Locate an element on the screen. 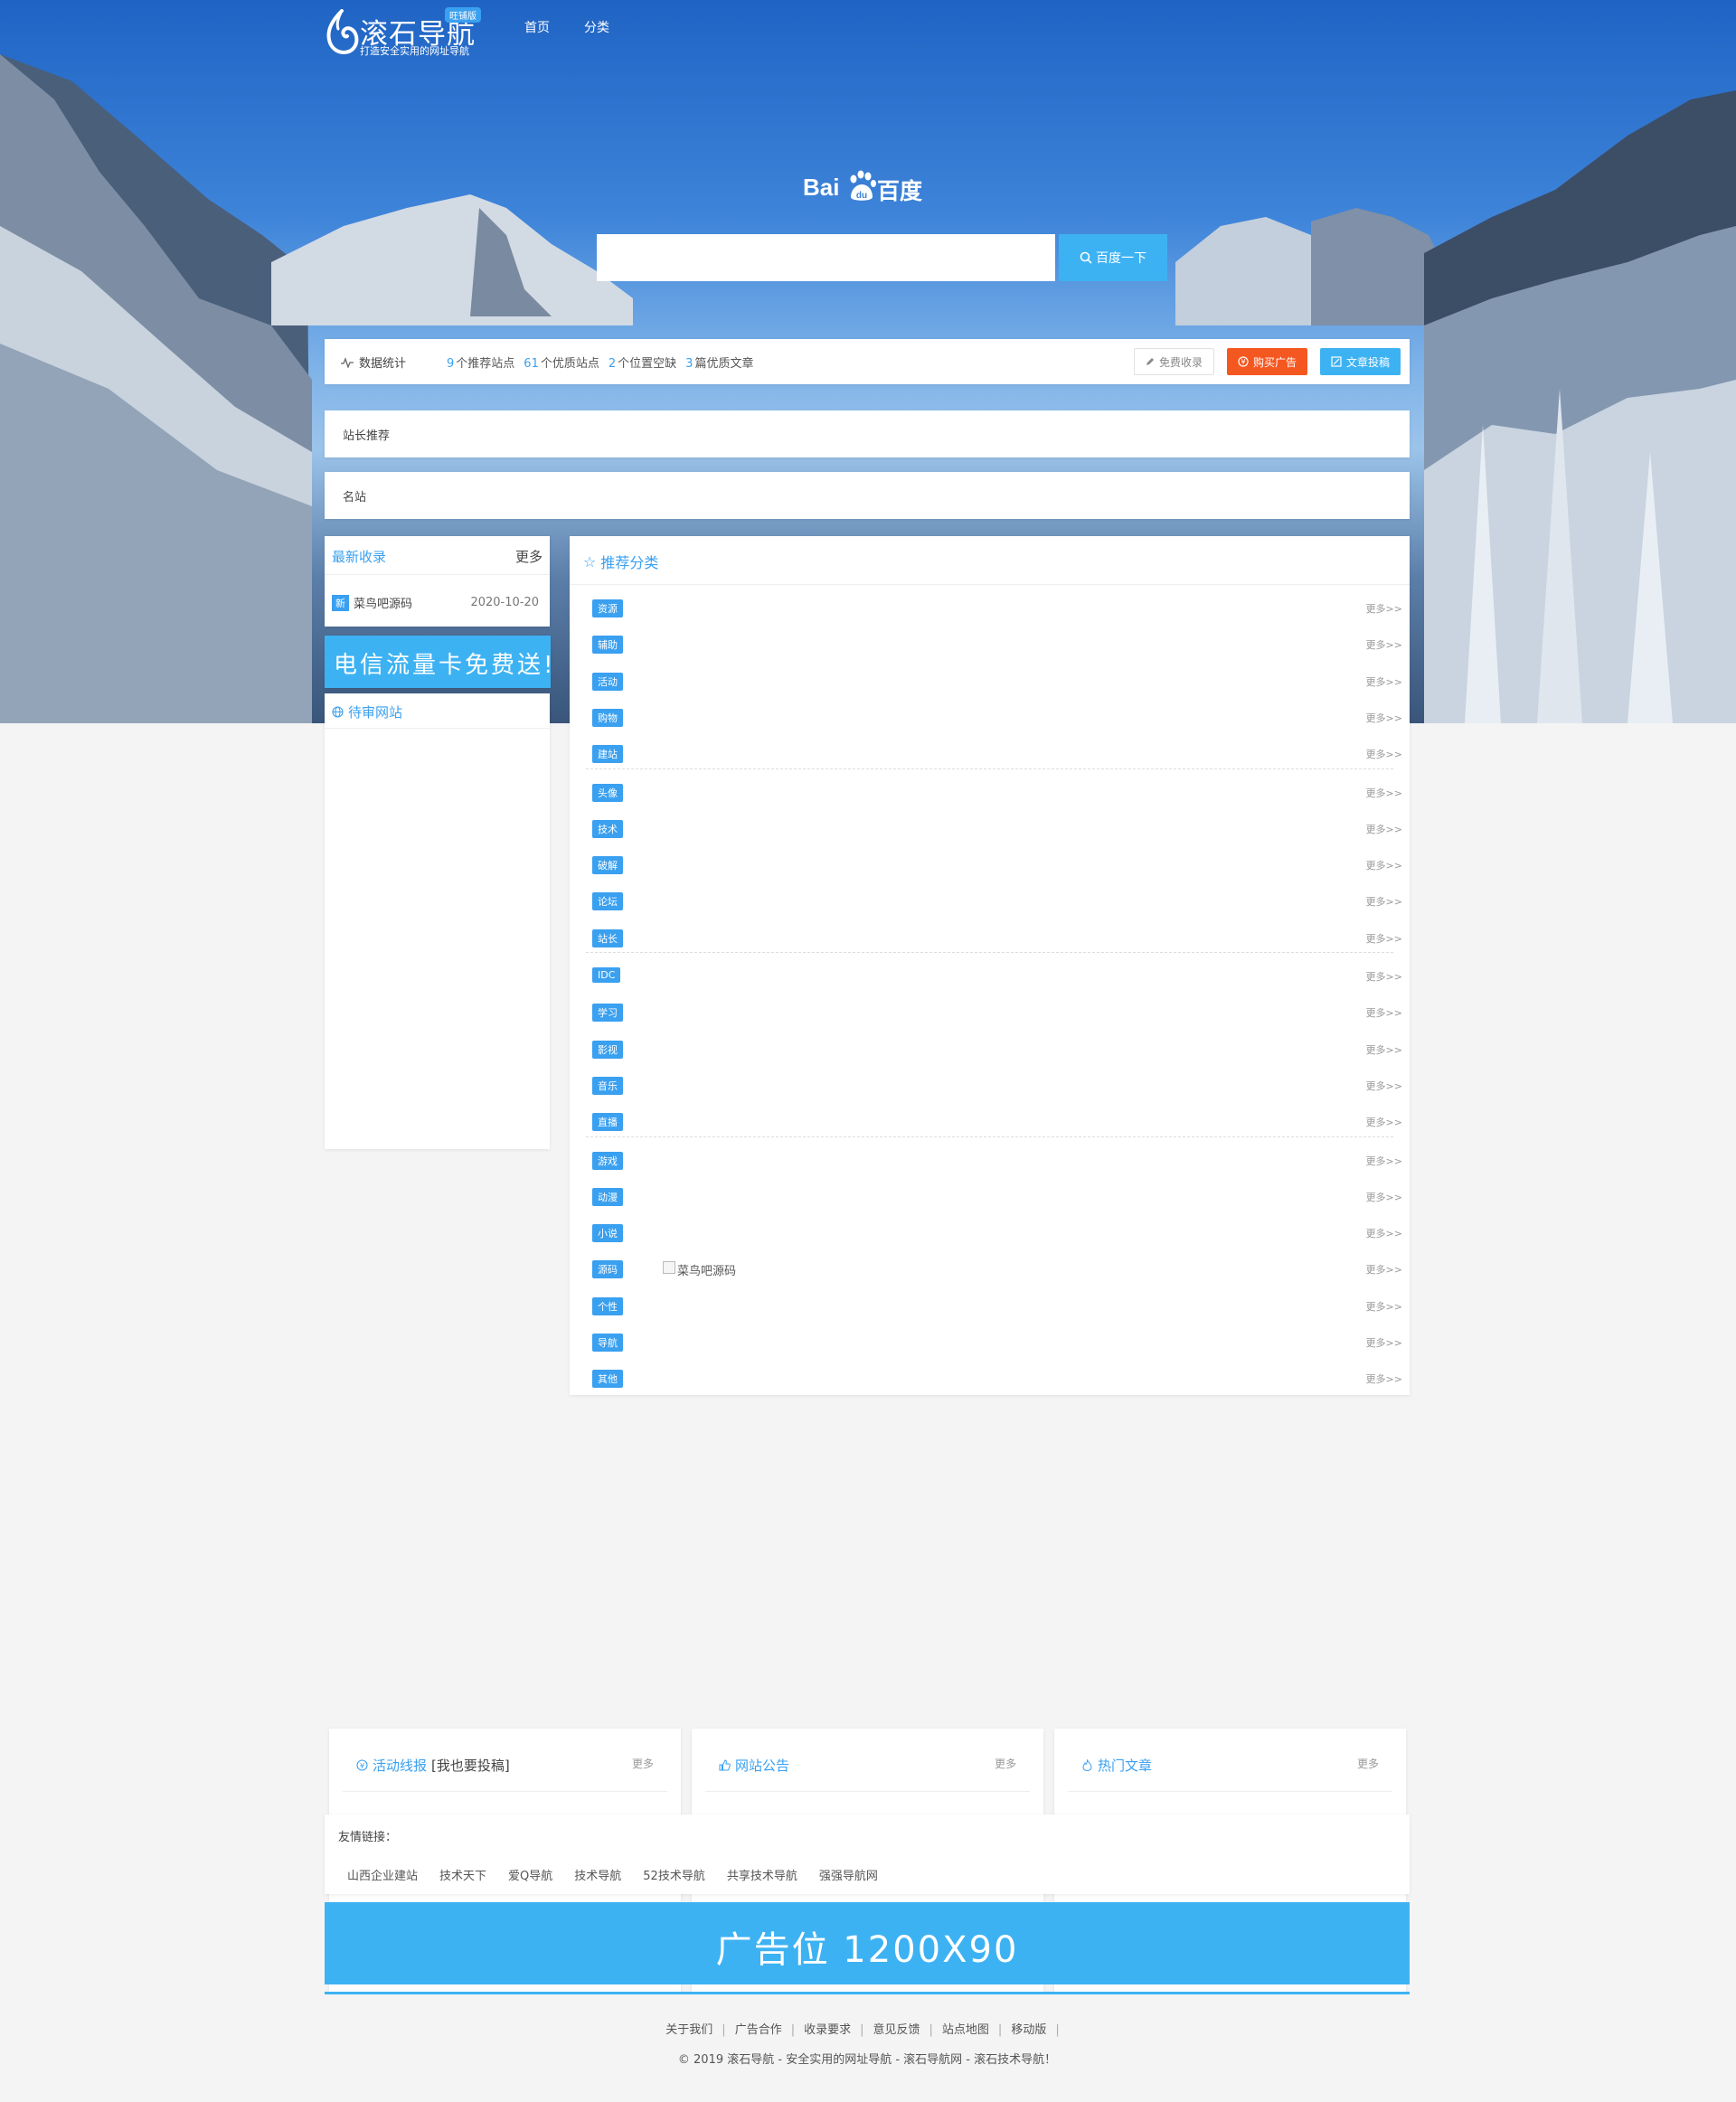 This screenshot has width=1736, height=2102. notice-more-link: 更多 is located at coordinates (1005, 1763).